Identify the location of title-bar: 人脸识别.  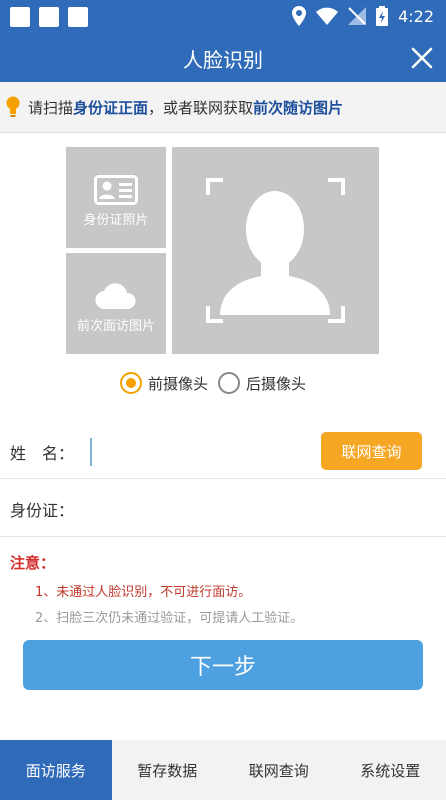
(223, 58).